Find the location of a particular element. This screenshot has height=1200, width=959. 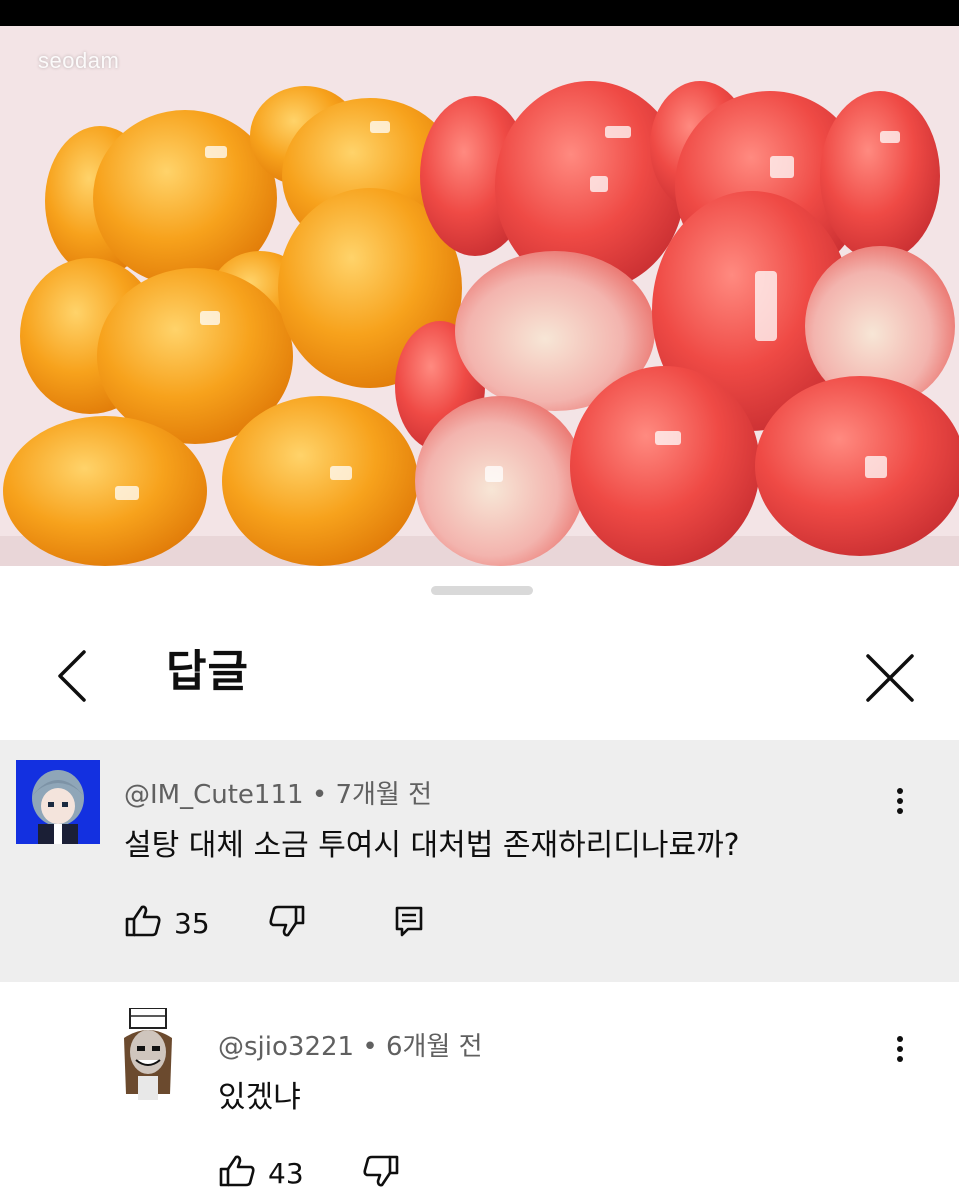

status-bar is located at coordinates (479, 13).